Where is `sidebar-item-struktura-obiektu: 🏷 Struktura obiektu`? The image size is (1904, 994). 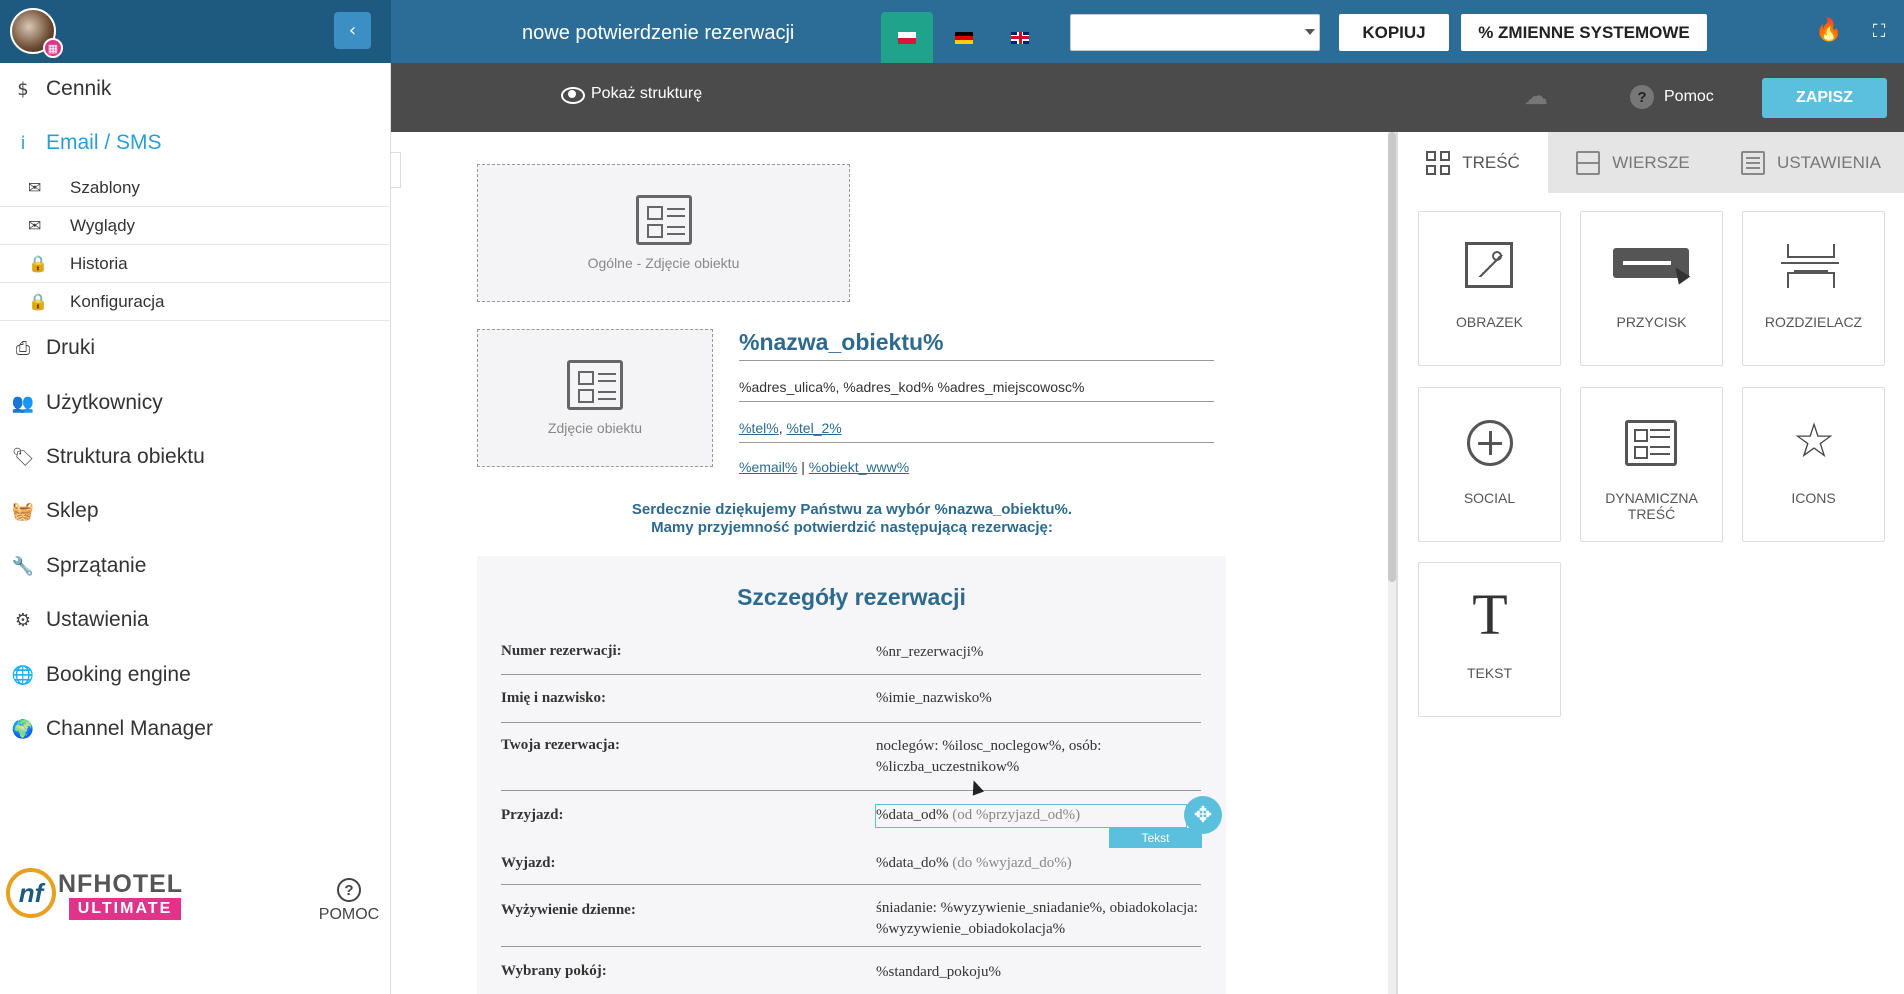
sidebar-item-struktura-obiektu: 🏷 Struktura obiektu is located at coordinates (195, 457).